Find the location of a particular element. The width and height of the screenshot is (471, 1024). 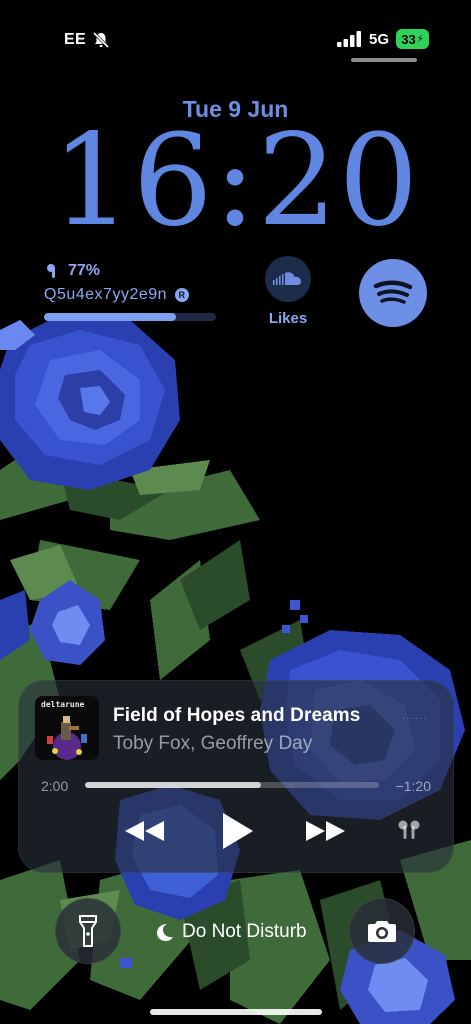

camera-icon is located at coordinates (382, 931).